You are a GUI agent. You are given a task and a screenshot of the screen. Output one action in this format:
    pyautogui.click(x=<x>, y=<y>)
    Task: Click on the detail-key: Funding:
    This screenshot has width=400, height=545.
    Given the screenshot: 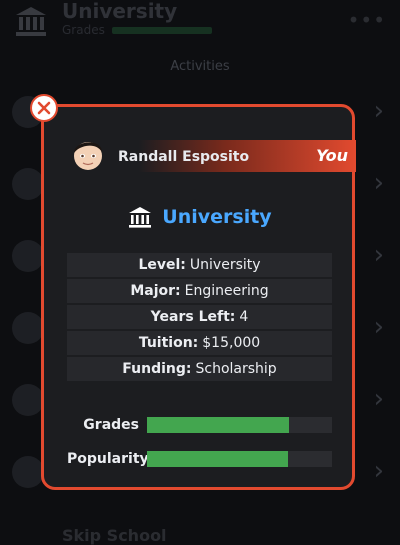 What is the action you would take?
    pyautogui.click(x=157, y=369)
    